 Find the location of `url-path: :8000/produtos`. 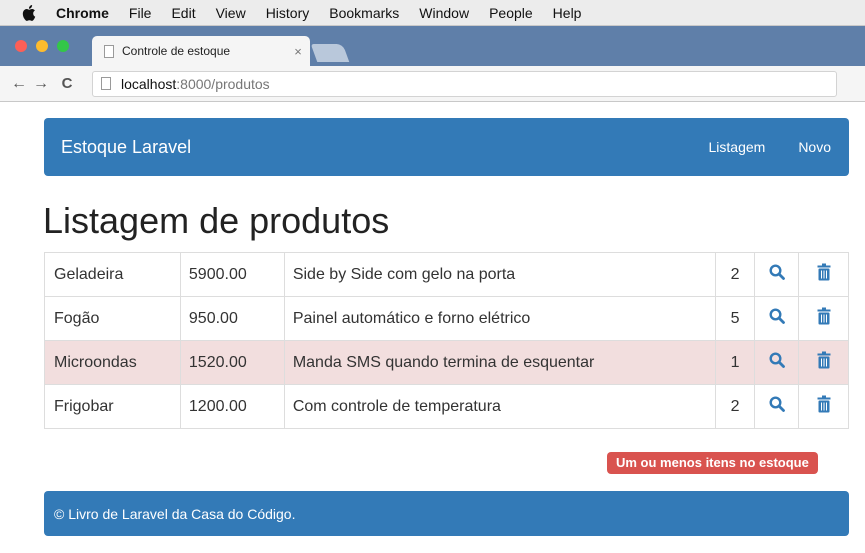

url-path: :8000/produtos is located at coordinates (223, 83).